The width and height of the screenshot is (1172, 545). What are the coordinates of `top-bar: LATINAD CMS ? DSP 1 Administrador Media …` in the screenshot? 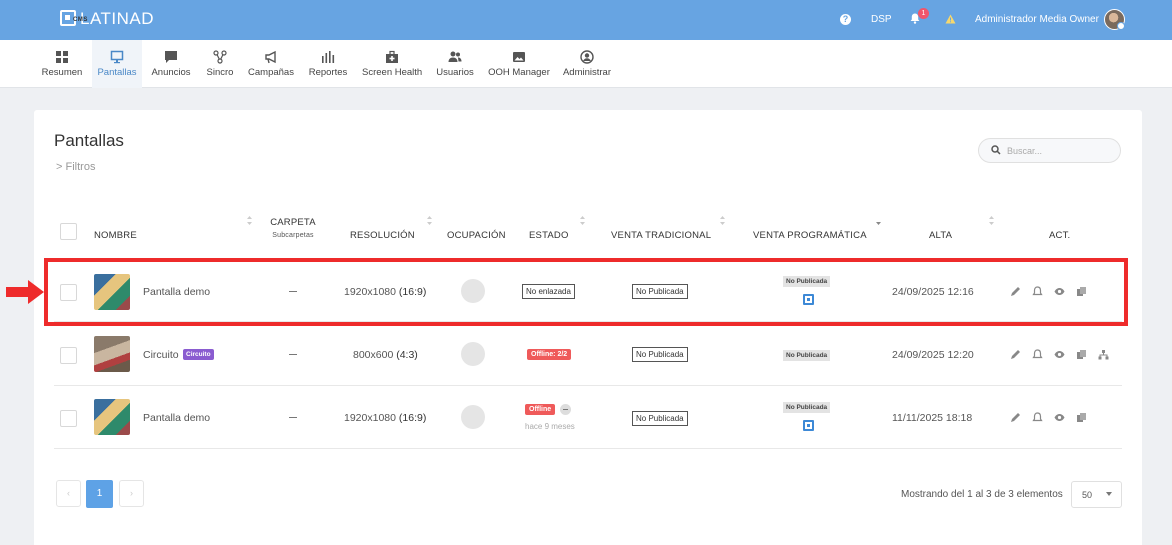 It's located at (586, 20).